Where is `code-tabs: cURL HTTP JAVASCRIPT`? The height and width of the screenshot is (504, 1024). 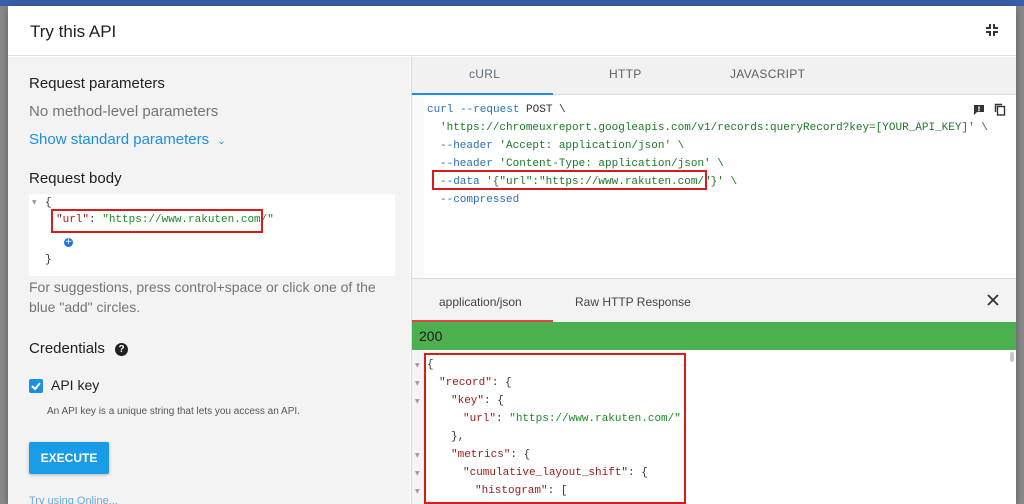 code-tabs: cURL HTTP JAVASCRIPT is located at coordinates (714, 76).